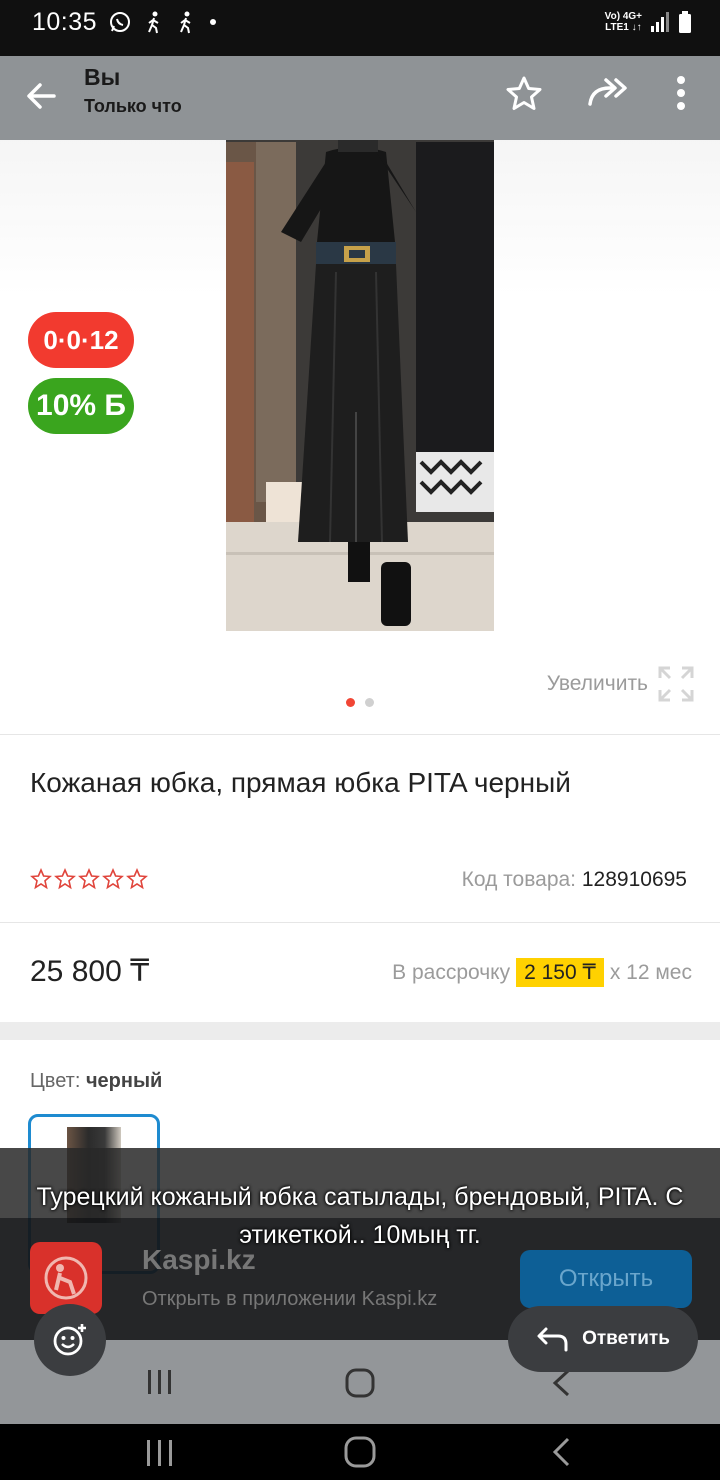 This screenshot has width=720, height=1480. What do you see at coordinates (350, 702) in the screenshot?
I see `pagination-dot-active` at bounding box center [350, 702].